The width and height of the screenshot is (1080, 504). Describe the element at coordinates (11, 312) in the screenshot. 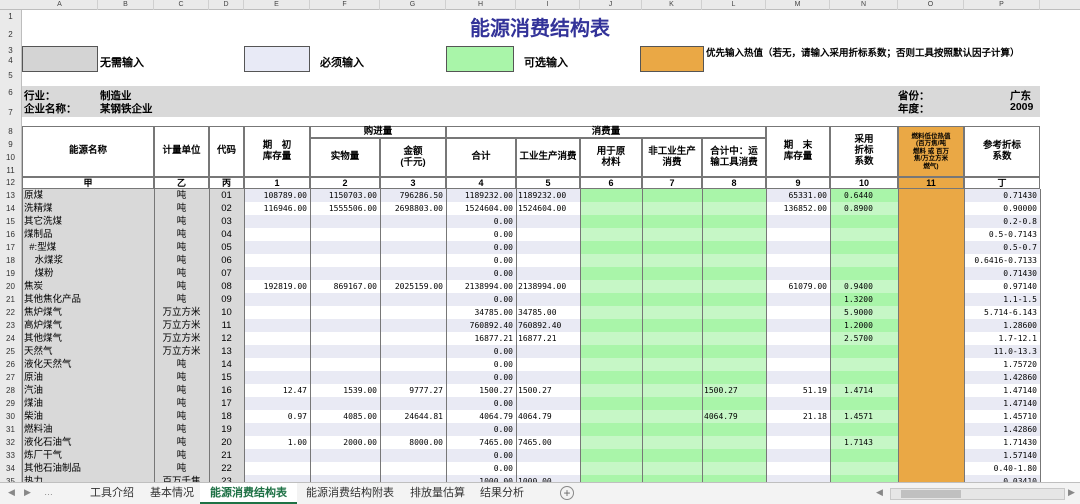

I see `row-number: 22` at that location.